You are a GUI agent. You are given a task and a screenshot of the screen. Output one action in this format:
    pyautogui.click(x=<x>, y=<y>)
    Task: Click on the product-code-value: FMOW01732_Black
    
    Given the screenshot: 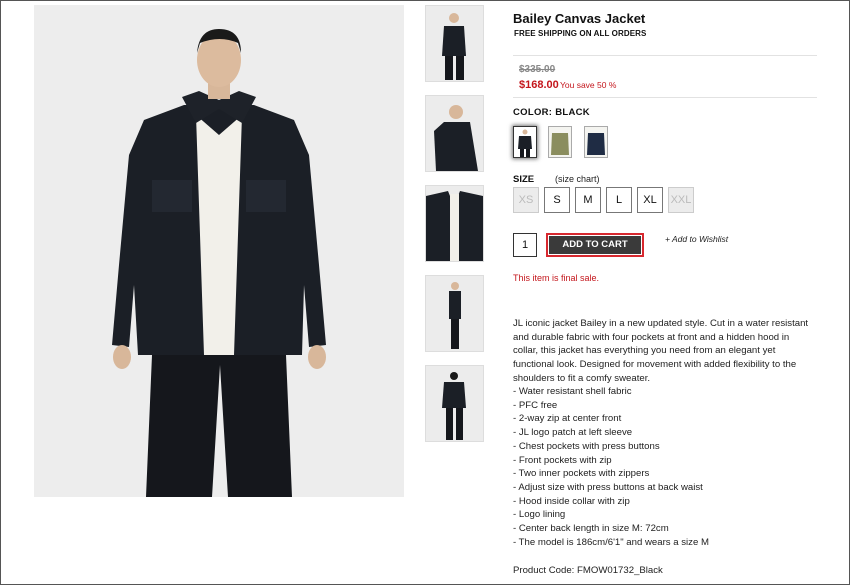 What is the action you would take?
    pyautogui.click(x=620, y=570)
    